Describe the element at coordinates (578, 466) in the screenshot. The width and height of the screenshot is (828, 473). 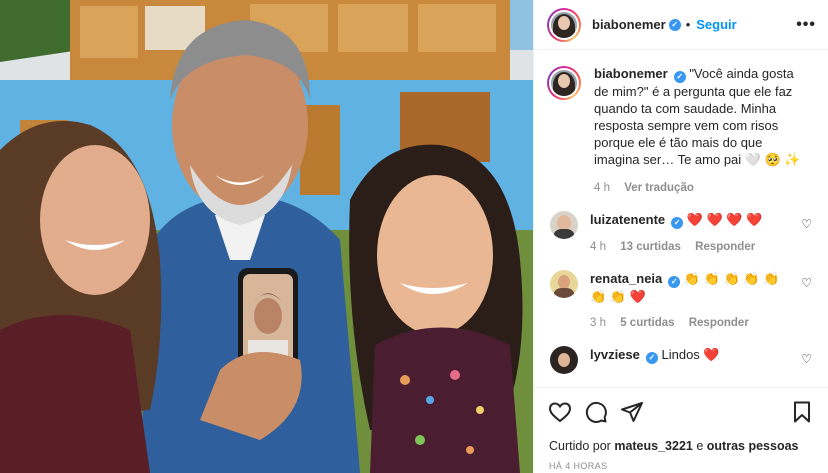
I see `post-timestamp: HÁ 4 HORAS` at that location.